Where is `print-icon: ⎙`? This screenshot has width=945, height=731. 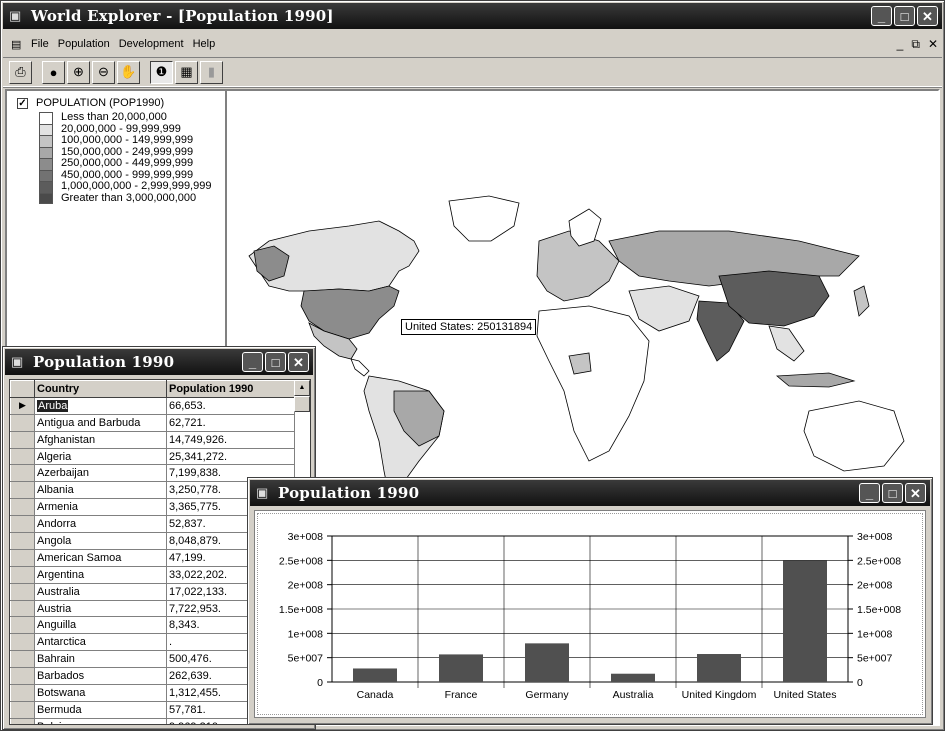 print-icon: ⎙ is located at coordinates (20, 72).